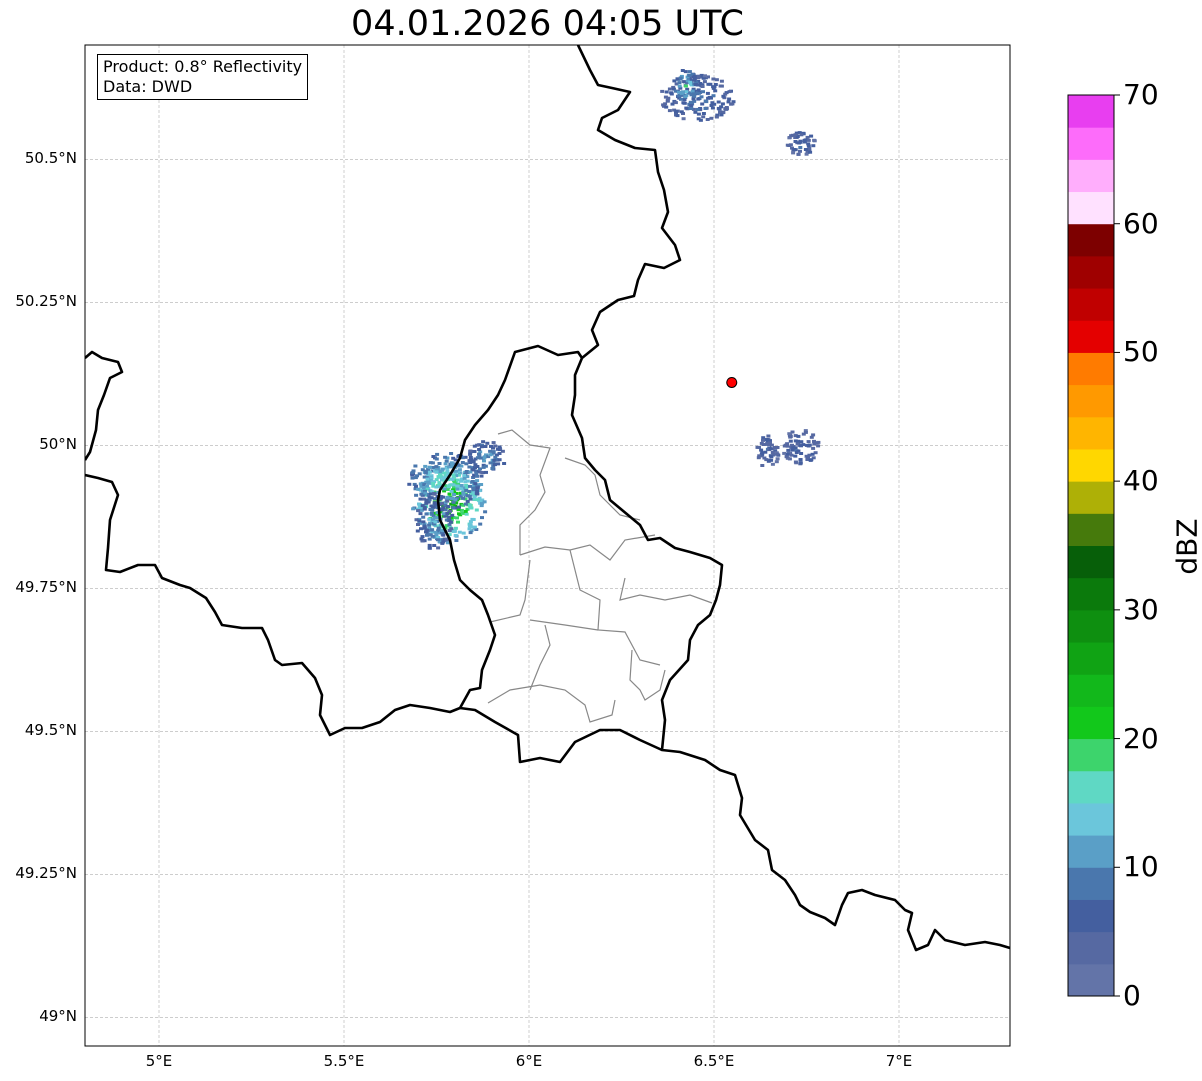 The image size is (1202, 1081). I want to click on colorbar-tick-label: 70, so click(1141, 94).